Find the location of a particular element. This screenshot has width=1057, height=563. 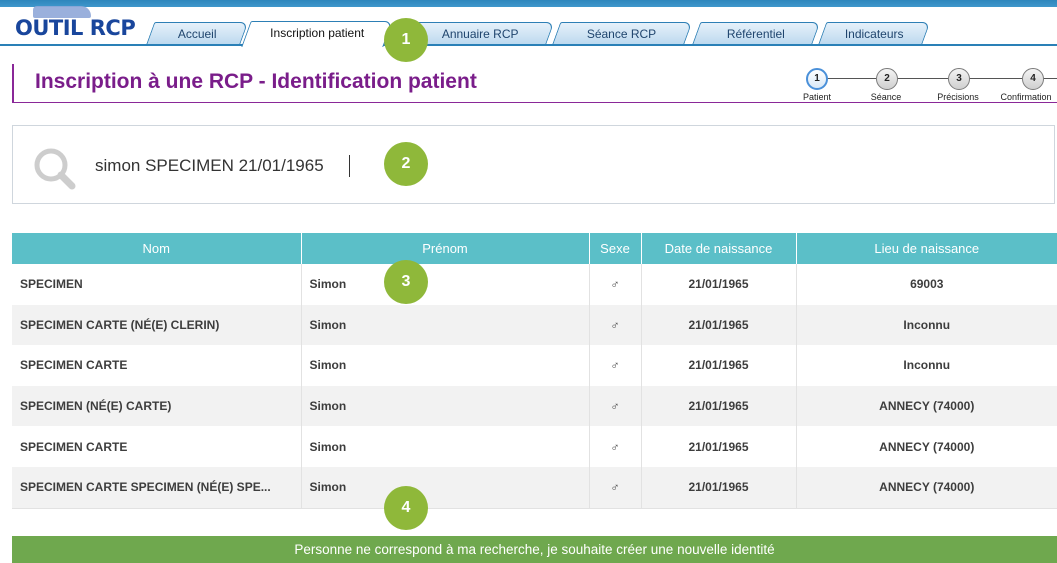

table-bottom-border is located at coordinates (534, 508).